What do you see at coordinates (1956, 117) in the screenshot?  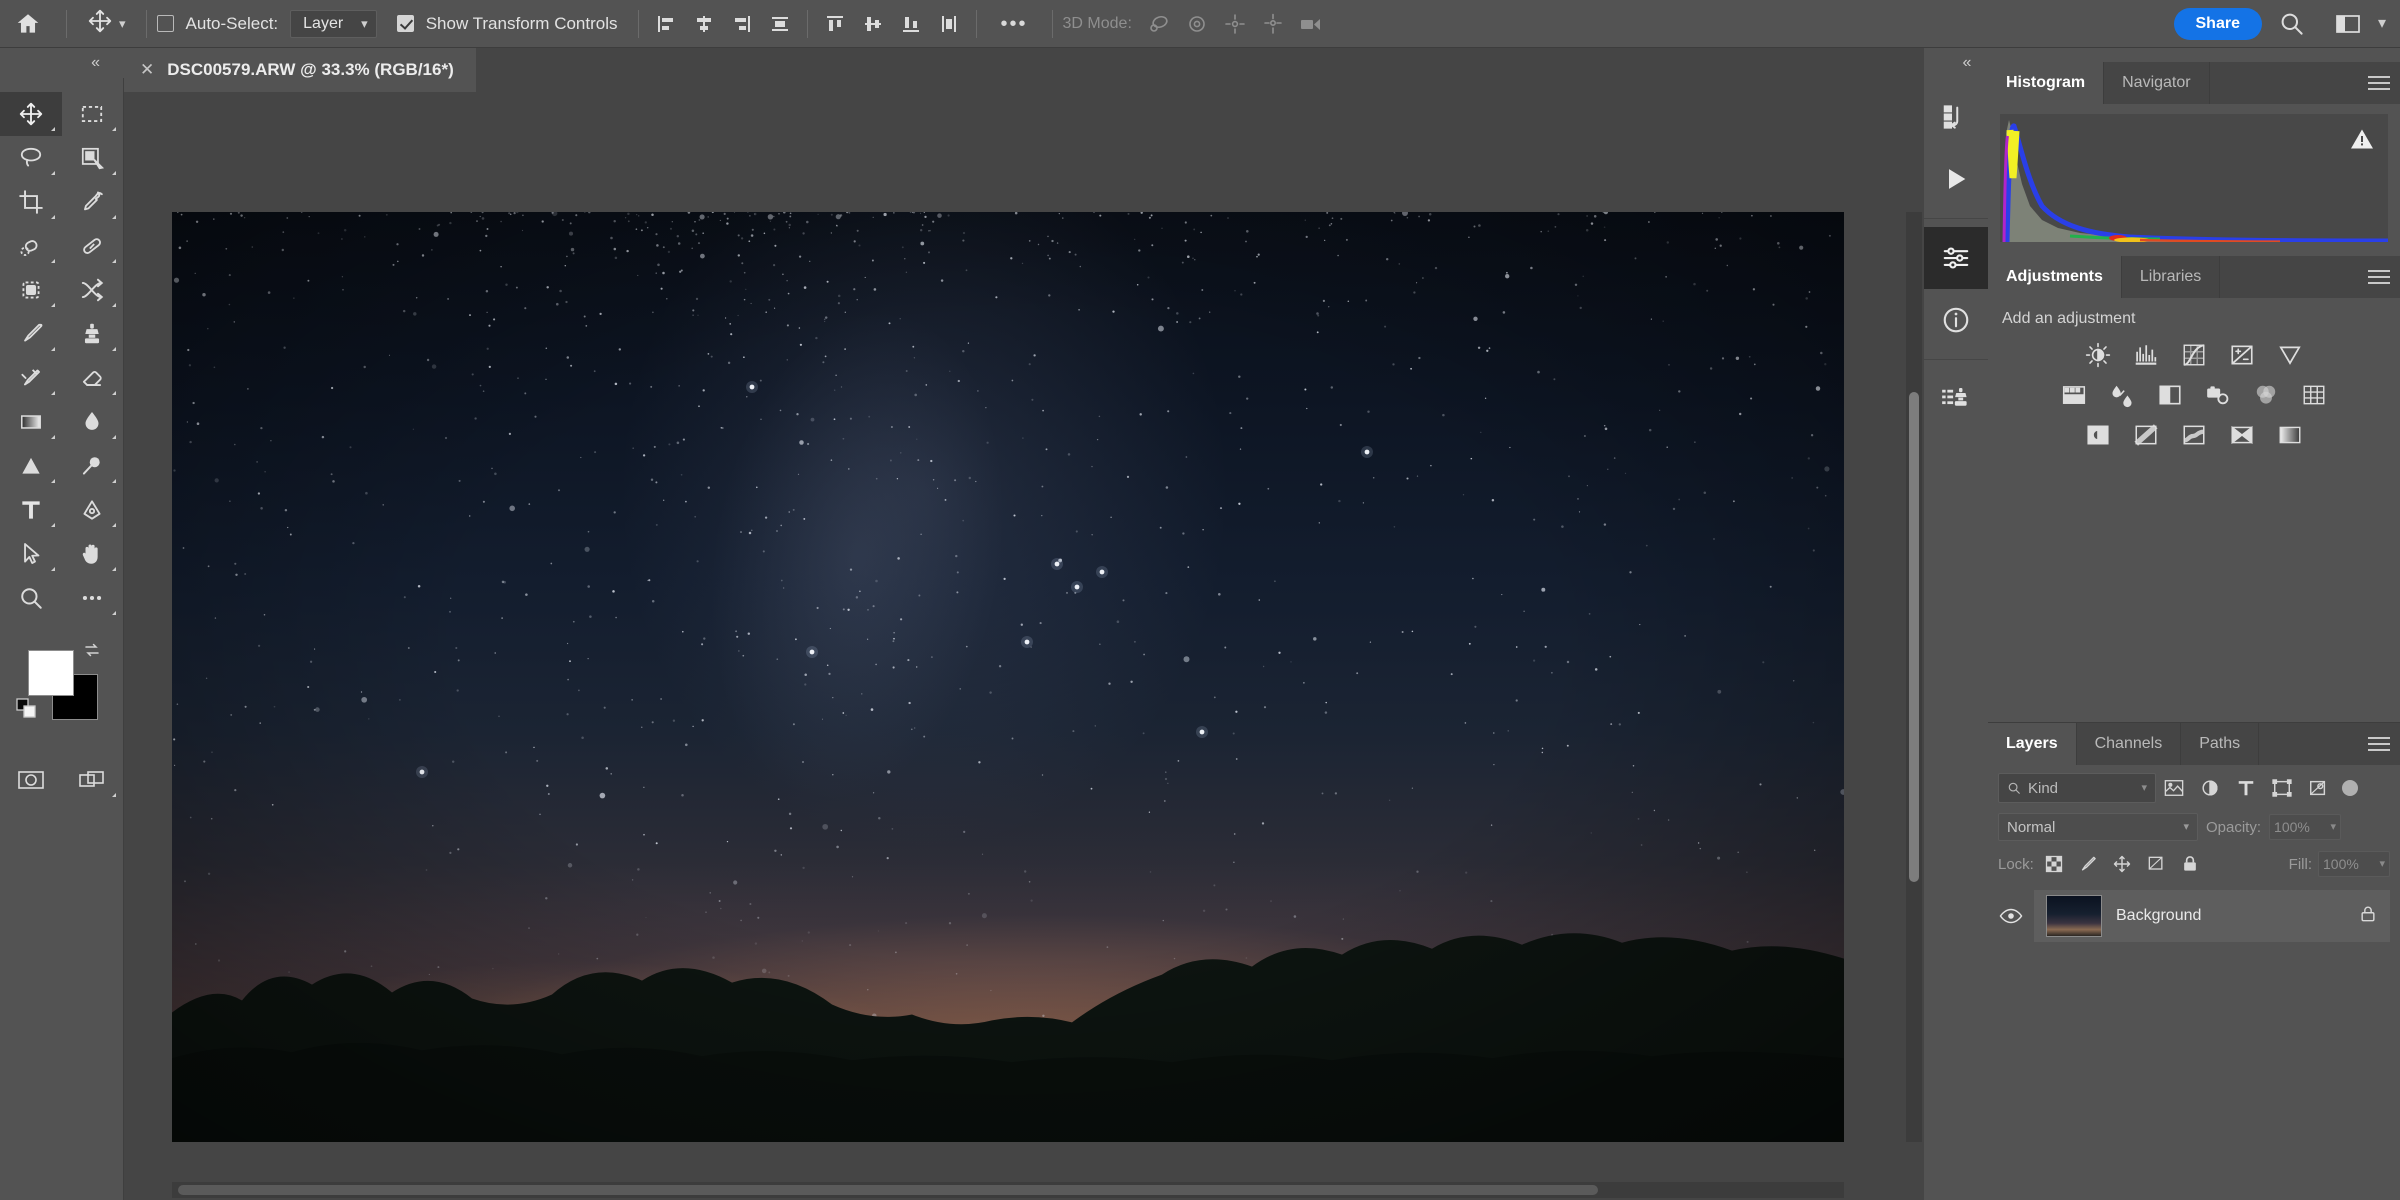 I see `history-icon` at bounding box center [1956, 117].